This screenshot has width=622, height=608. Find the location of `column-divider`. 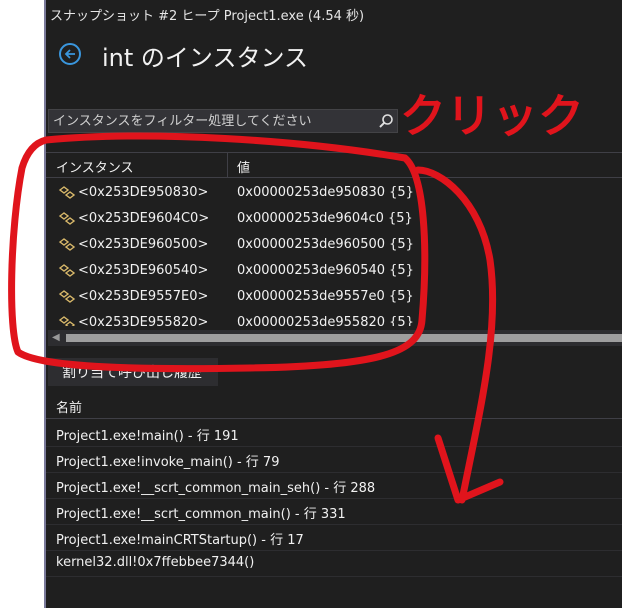

column-divider is located at coordinates (227, 165).